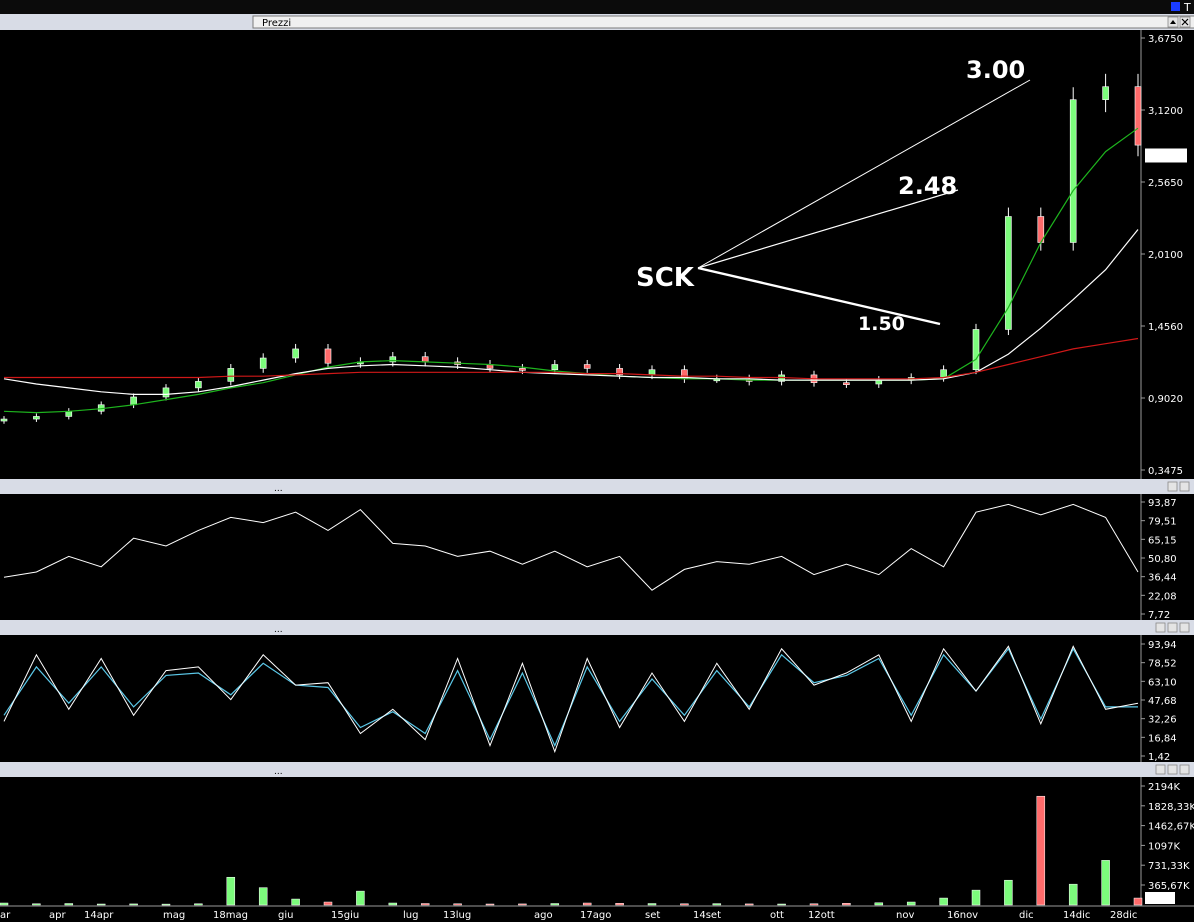 The image size is (1194, 922). Describe the element at coordinates (1123, 915) in the screenshot. I see `x-tick-label: 28dic` at that location.